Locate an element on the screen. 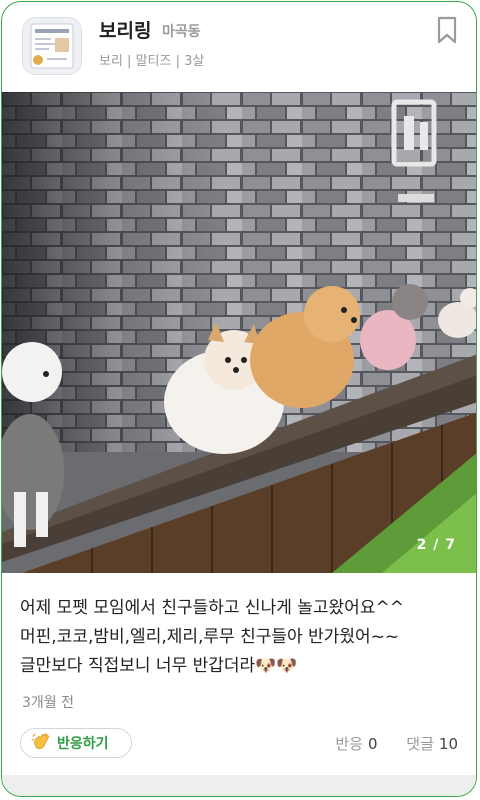  comment-number: 10 is located at coordinates (448, 744).